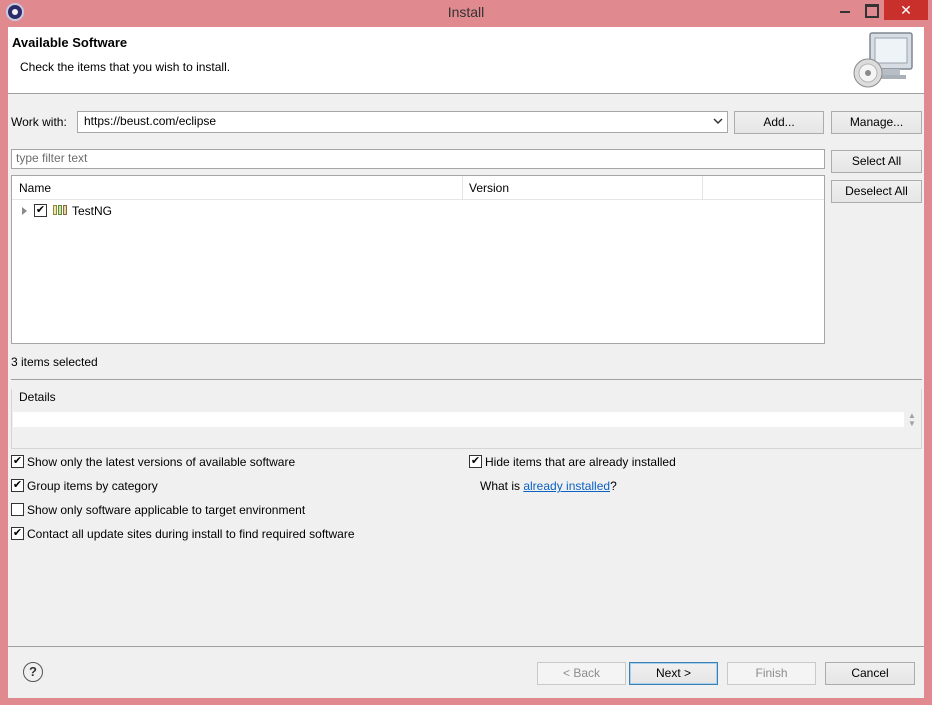 The width and height of the screenshot is (932, 705). I want to click on category-icon, so click(60, 210).